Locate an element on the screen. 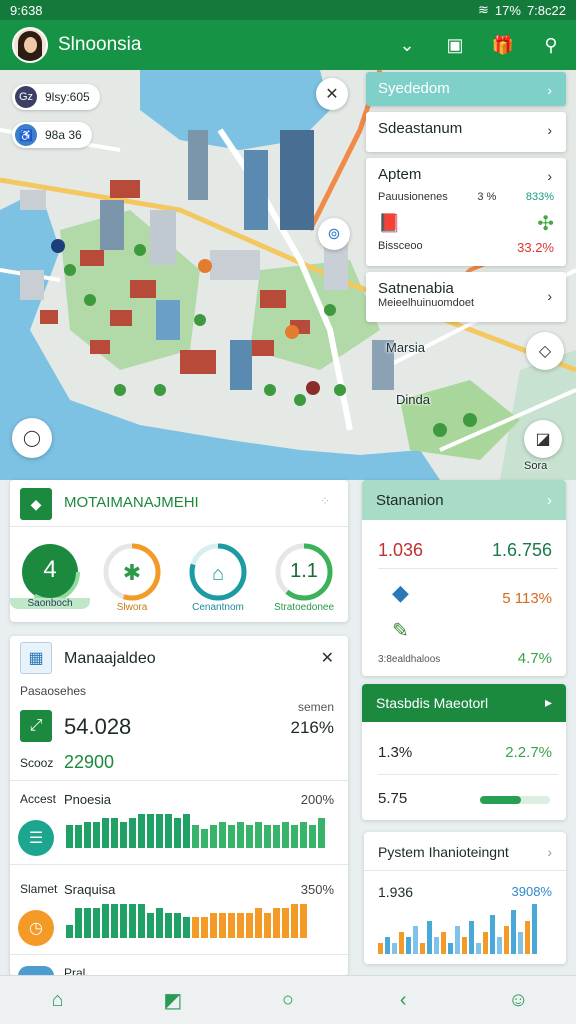 This screenshot has height=1024, width=576. play-icon: ▸ is located at coordinates (548, 702).